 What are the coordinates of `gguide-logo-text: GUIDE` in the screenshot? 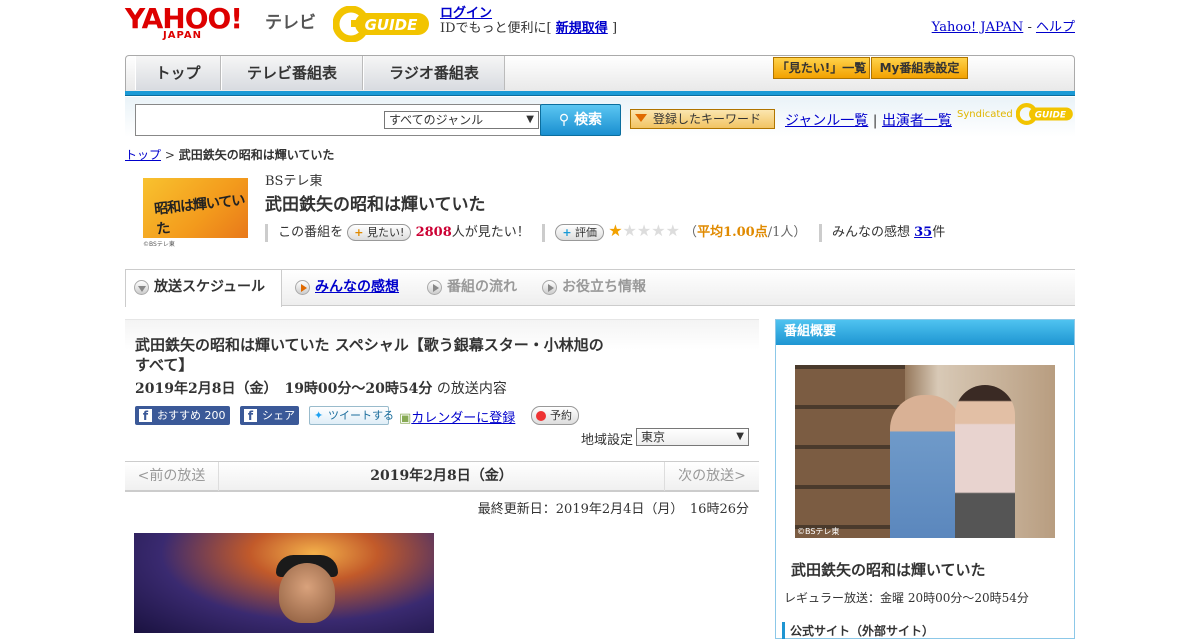 It's located at (392, 25).